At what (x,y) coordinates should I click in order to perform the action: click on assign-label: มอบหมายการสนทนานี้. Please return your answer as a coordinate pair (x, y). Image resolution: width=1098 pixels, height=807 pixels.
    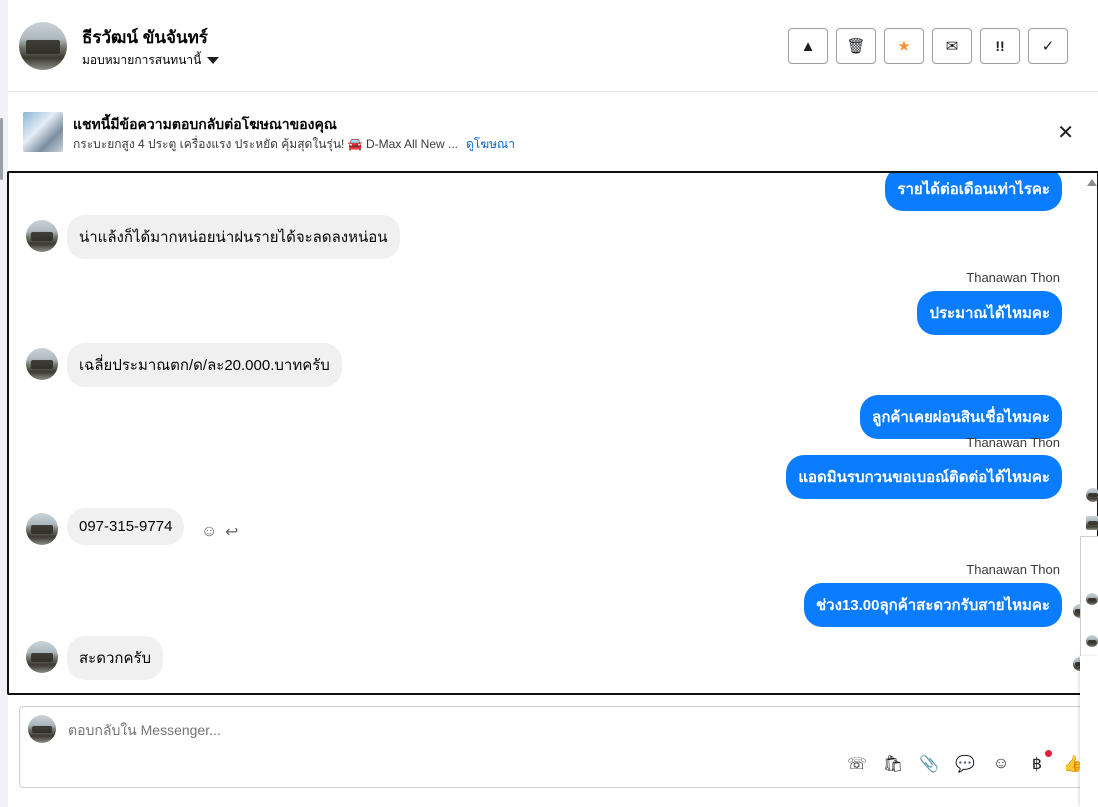
    Looking at the image, I should click on (142, 60).